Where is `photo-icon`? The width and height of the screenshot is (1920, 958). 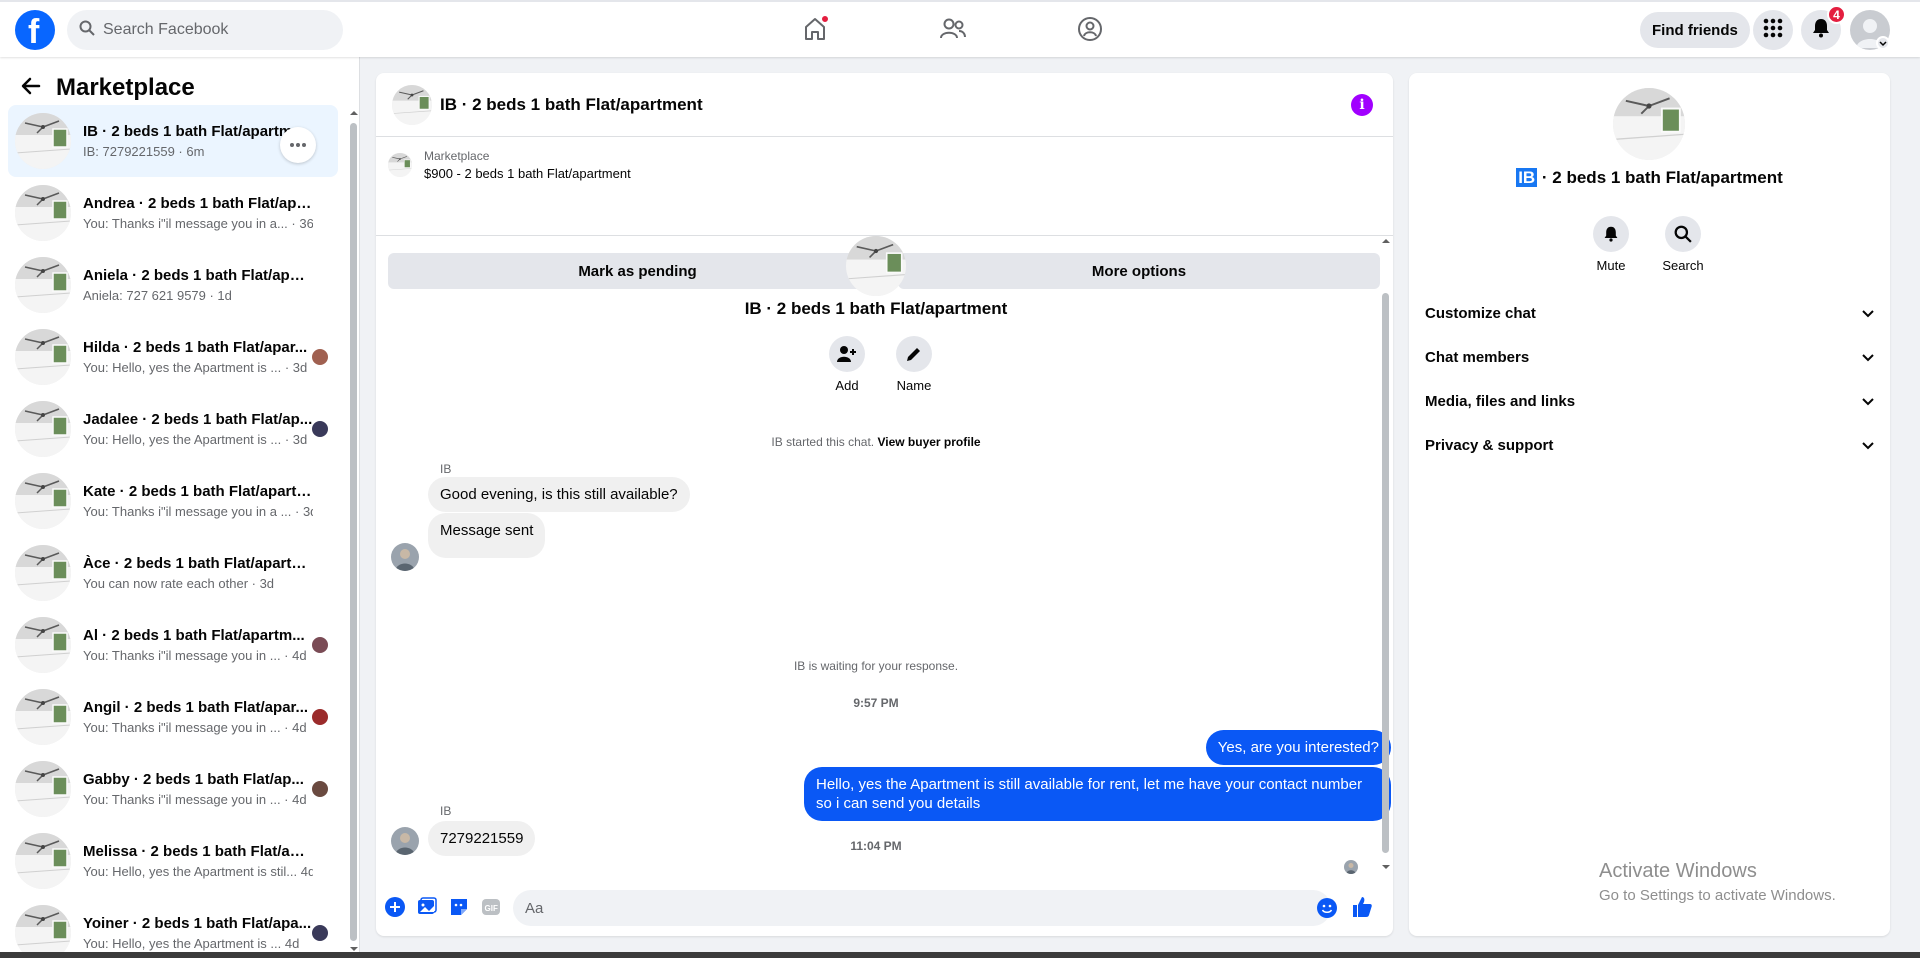
photo-icon is located at coordinates (427, 907).